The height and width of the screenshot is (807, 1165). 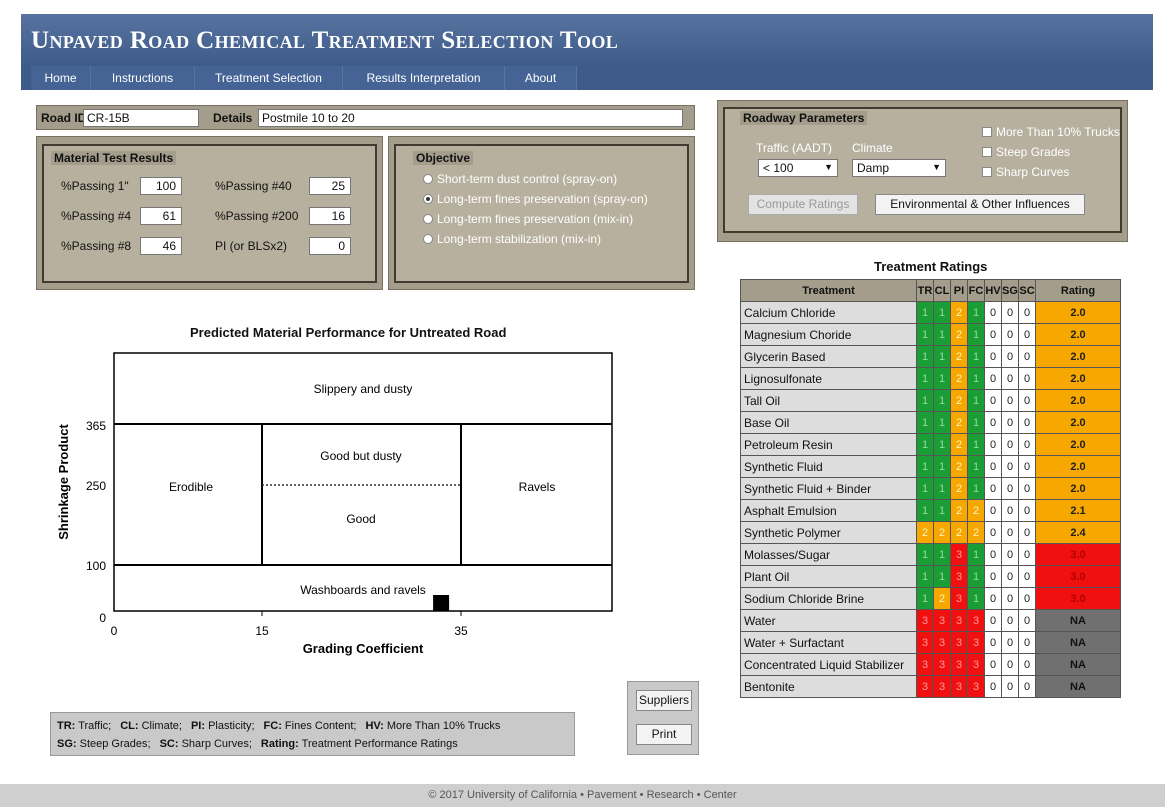 I want to click on print-button: Print, so click(x=664, y=734).